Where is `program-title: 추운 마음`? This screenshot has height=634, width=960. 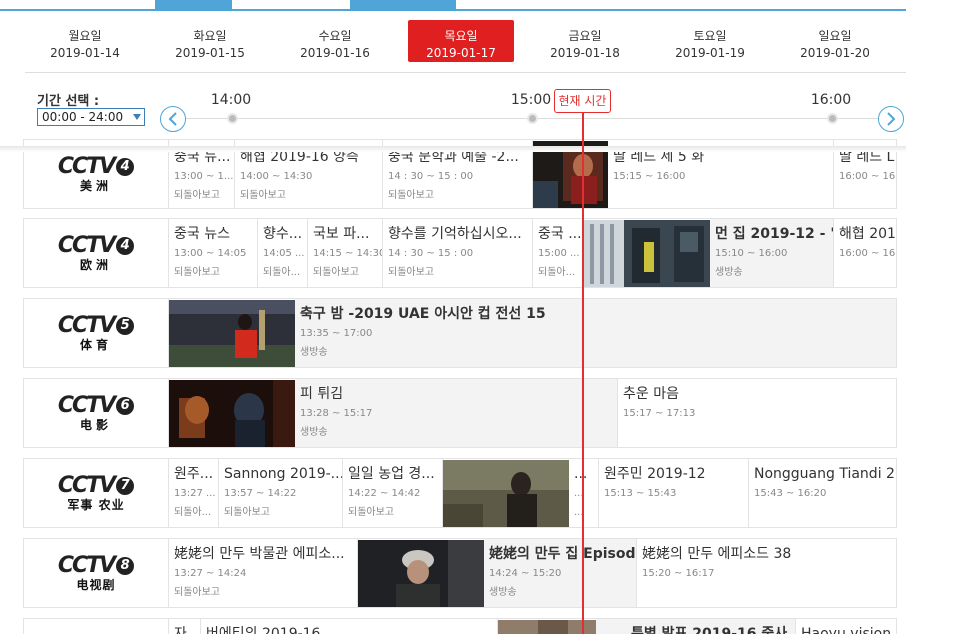
program-title: 추운 마음 is located at coordinates (651, 394).